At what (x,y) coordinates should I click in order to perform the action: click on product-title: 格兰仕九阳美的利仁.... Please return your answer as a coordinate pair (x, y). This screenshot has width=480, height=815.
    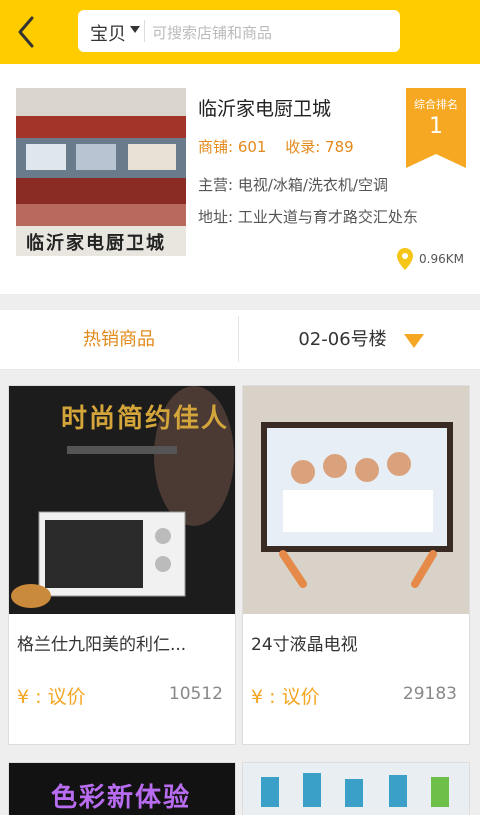
    Looking at the image, I should click on (102, 645).